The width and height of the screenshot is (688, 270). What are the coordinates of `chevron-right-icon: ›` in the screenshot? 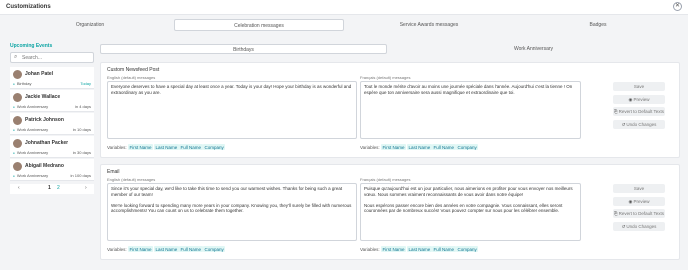 It's located at (86, 188).